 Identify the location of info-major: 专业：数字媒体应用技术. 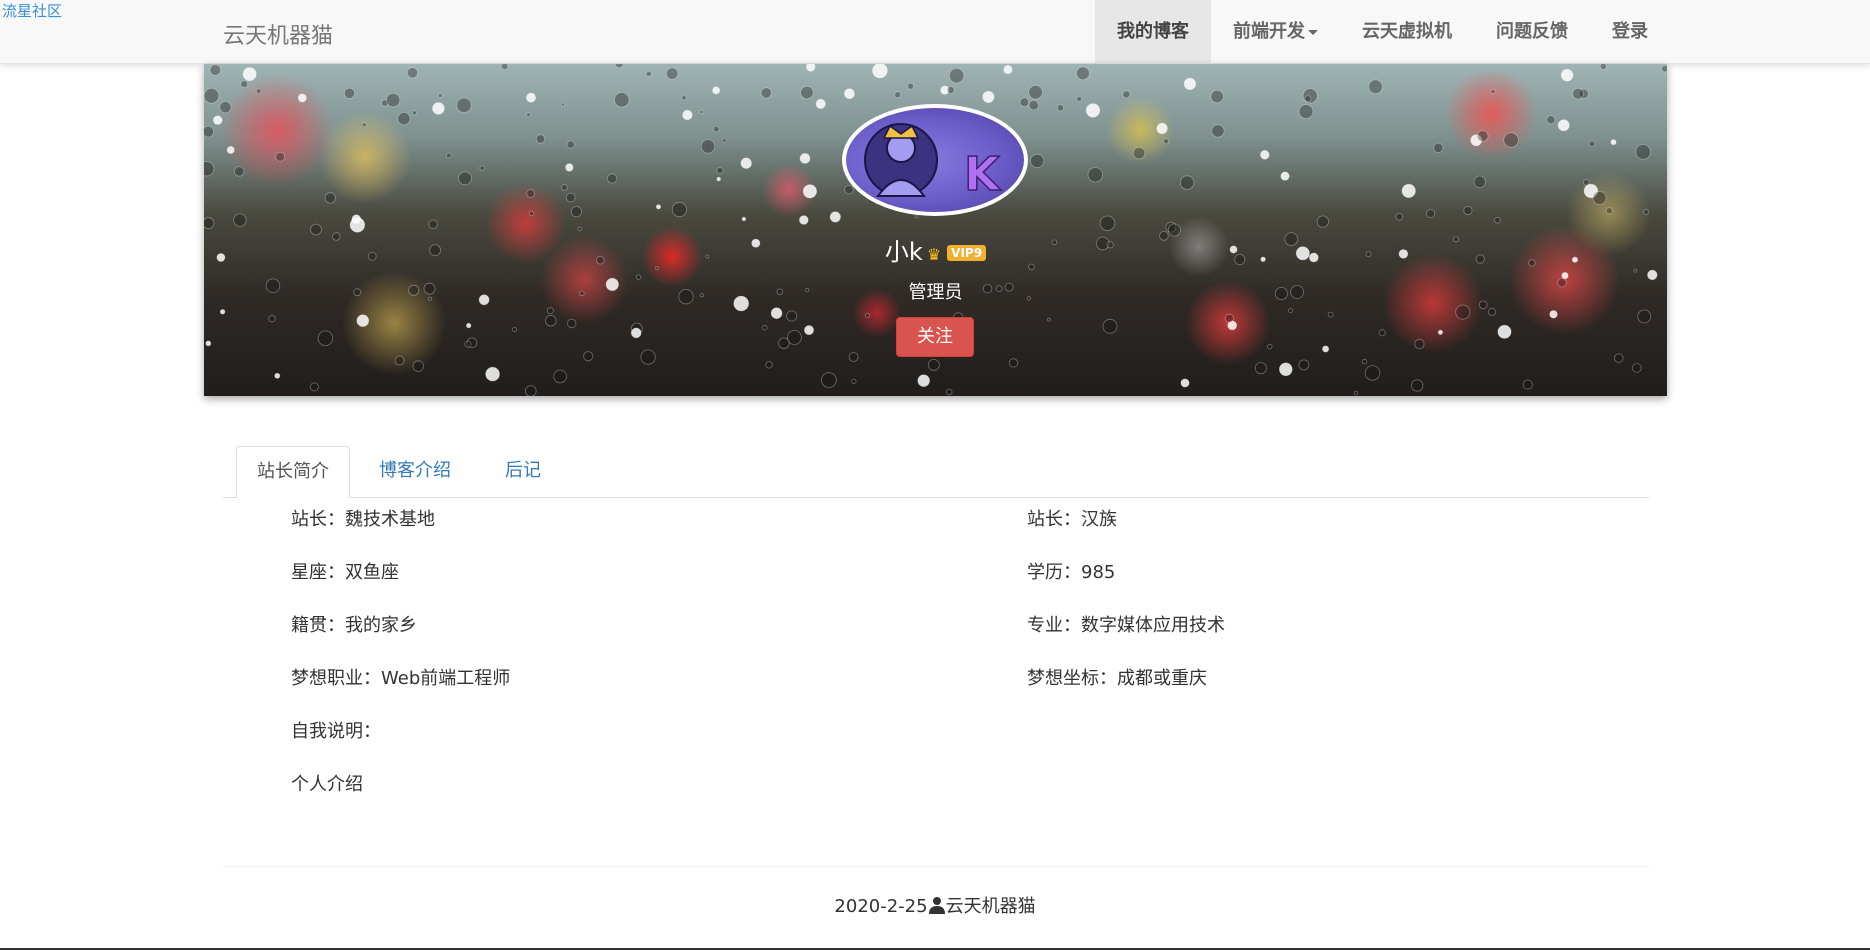
(1126, 625).